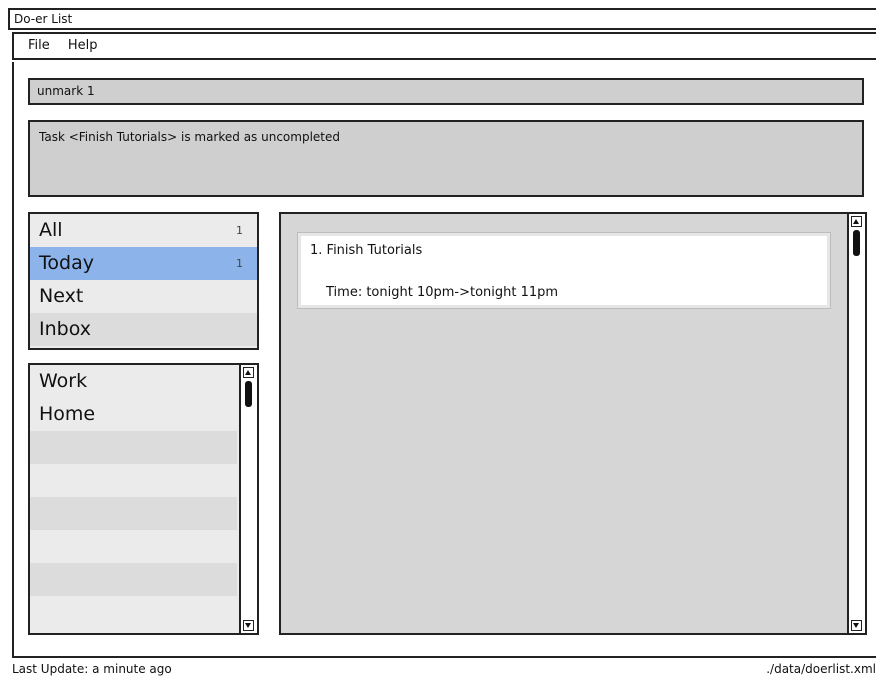 This screenshot has width=876, height=679. What do you see at coordinates (67, 414) in the screenshot?
I see `tag-label: Home` at bounding box center [67, 414].